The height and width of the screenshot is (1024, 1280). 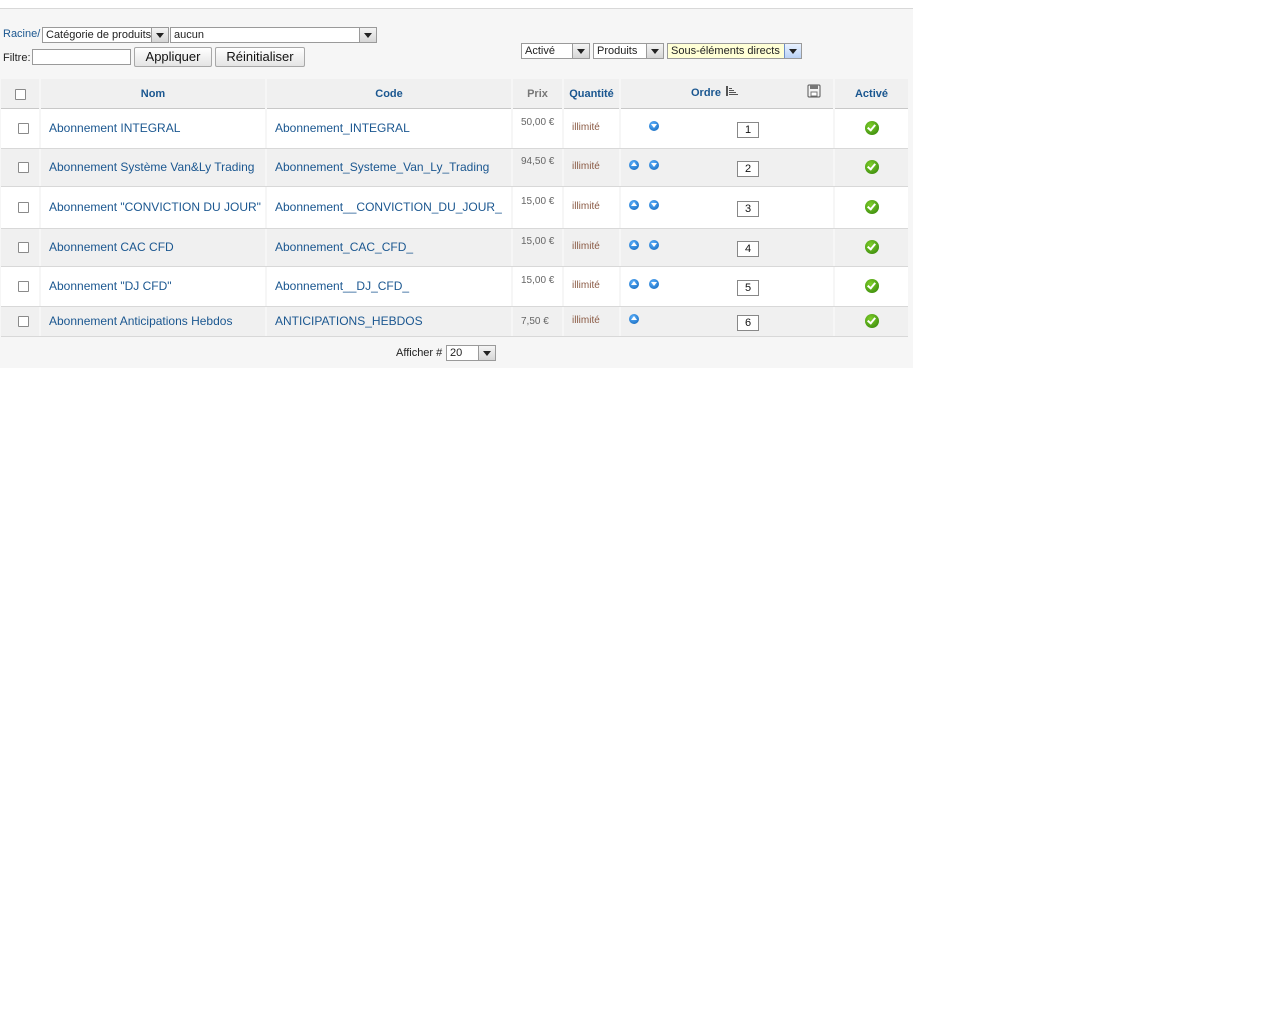 I want to click on category-select-value: aucun, so click(x=189, y=35).